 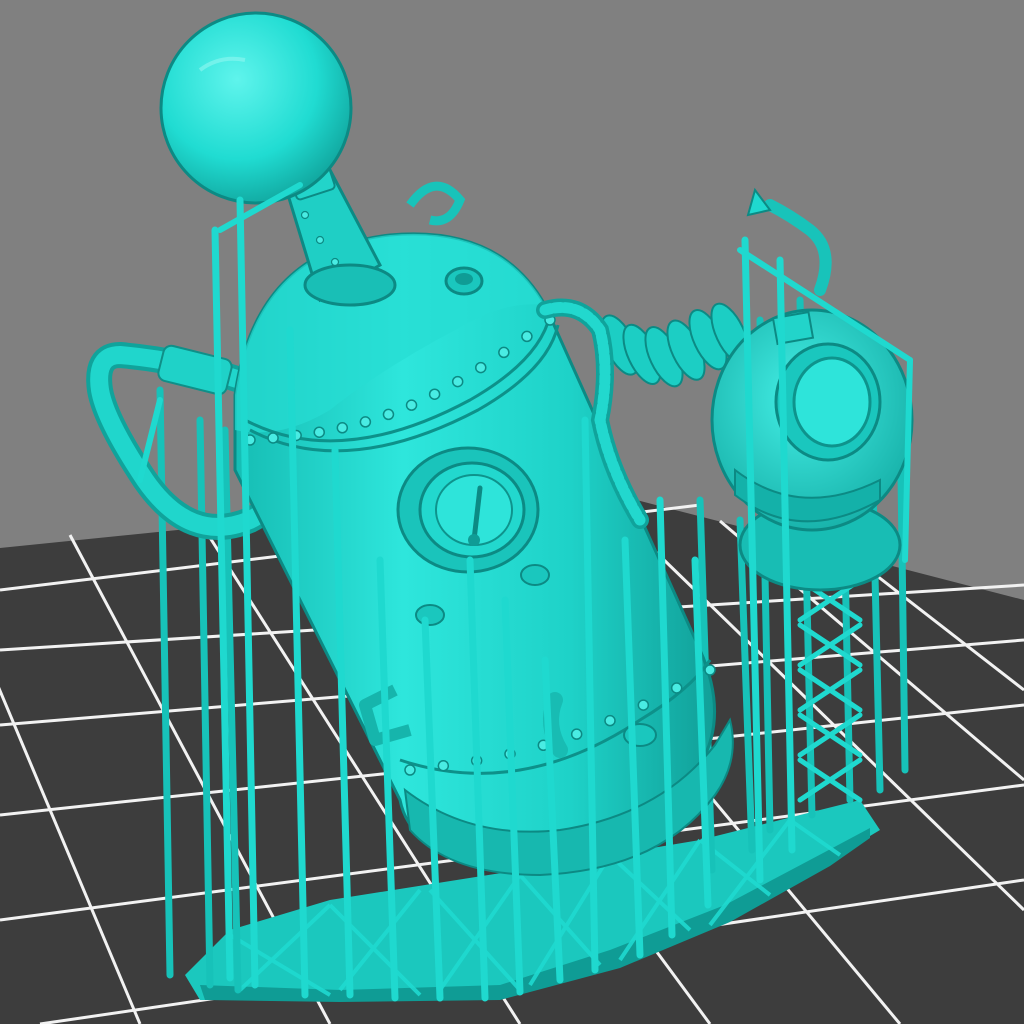 I want to click on helmet-porthole, so click(x=828, y=402).